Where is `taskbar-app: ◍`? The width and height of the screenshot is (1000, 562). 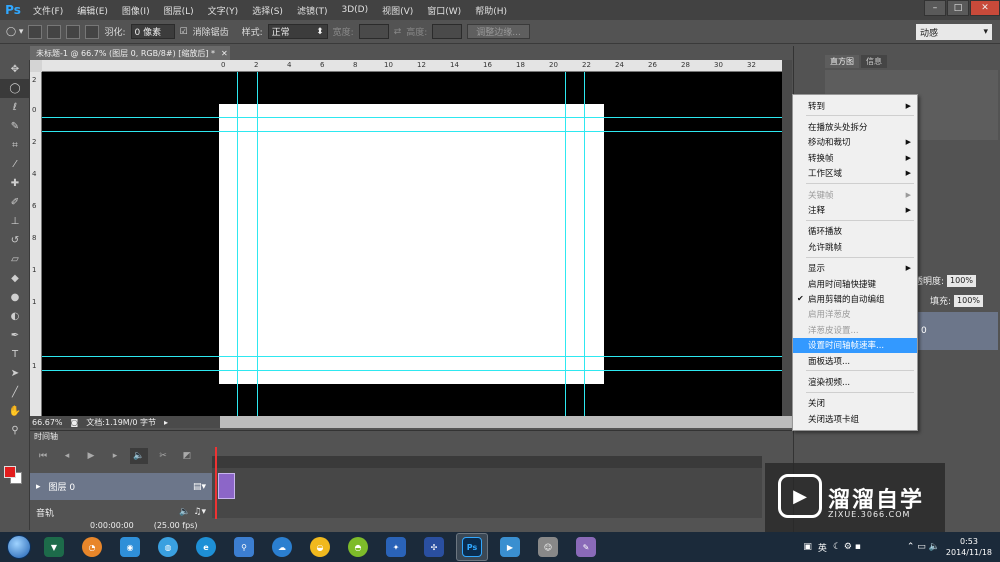 taskbar-app: ◍ is located at coordinates (168, 547).